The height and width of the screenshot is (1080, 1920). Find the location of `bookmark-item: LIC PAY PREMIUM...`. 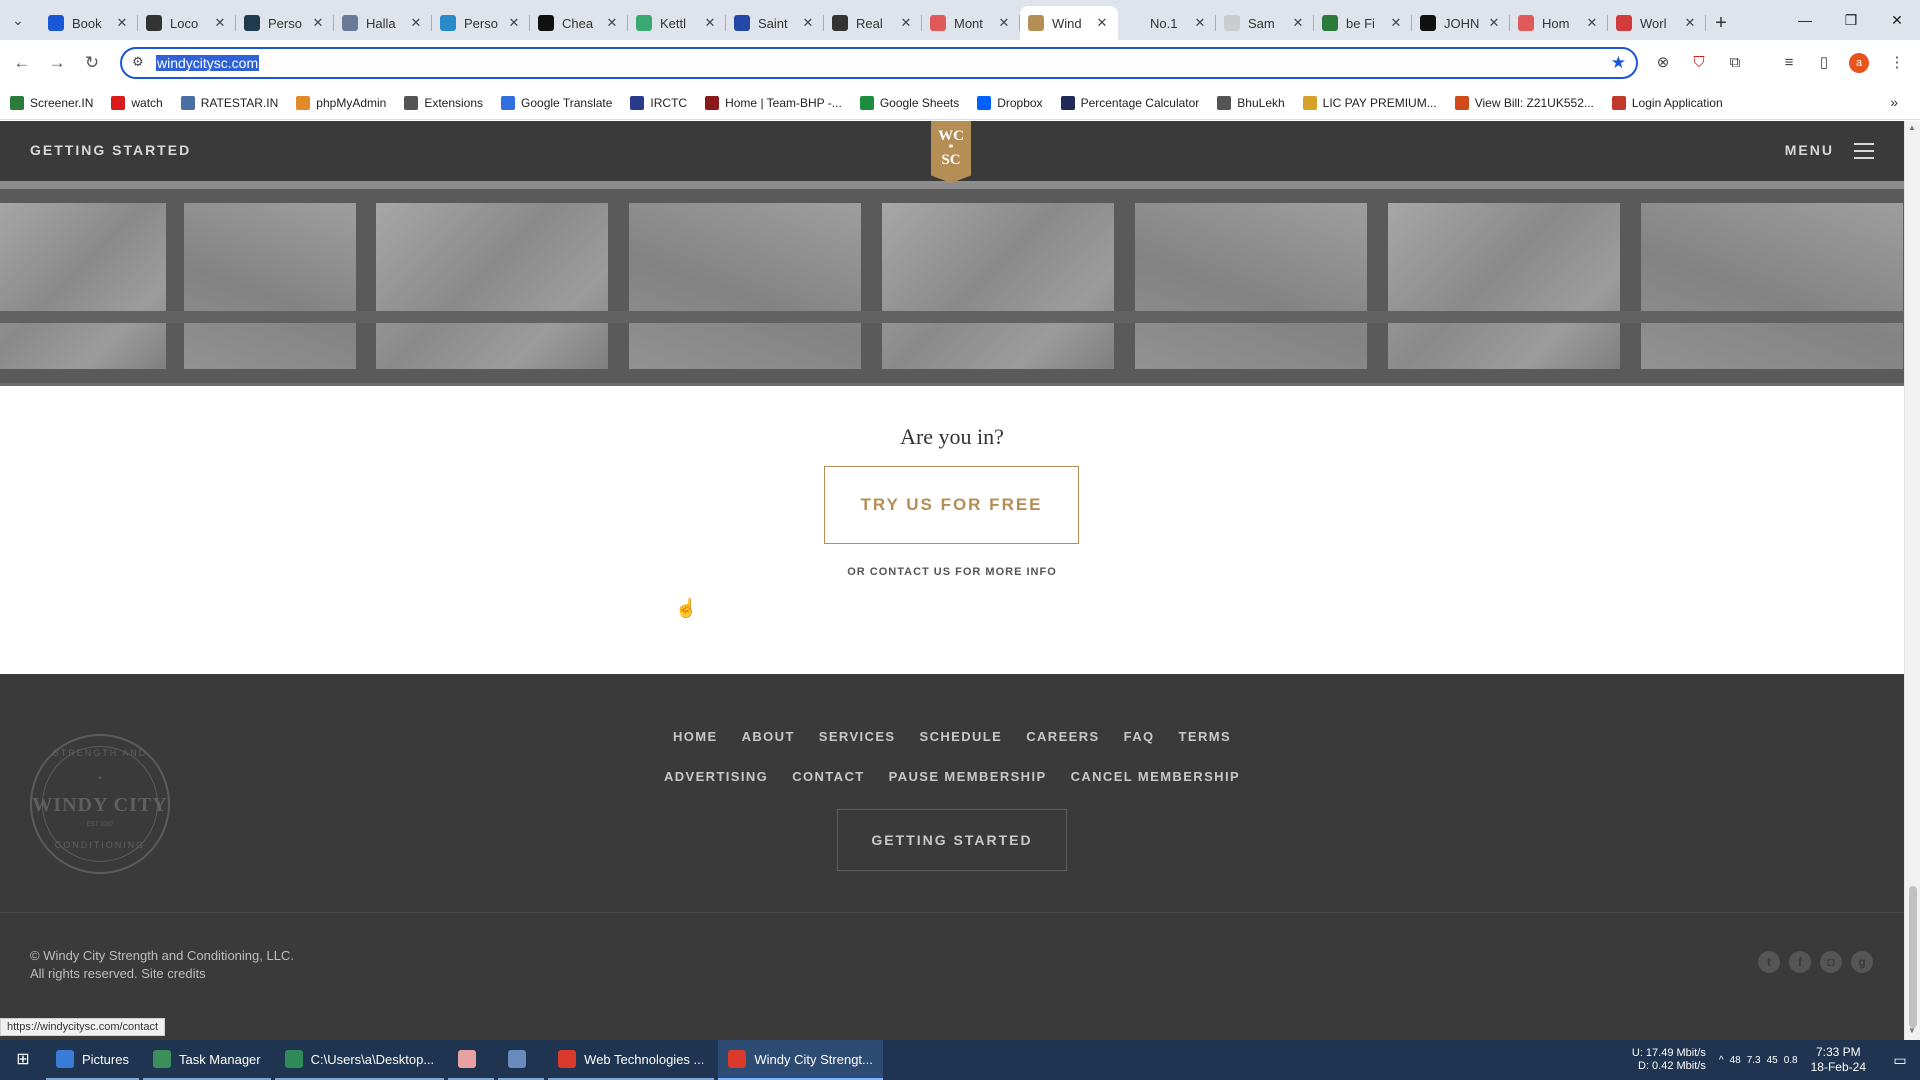

bookmark-item: LIC PAY PREMIUM... is located at coordinates (1369, 102).